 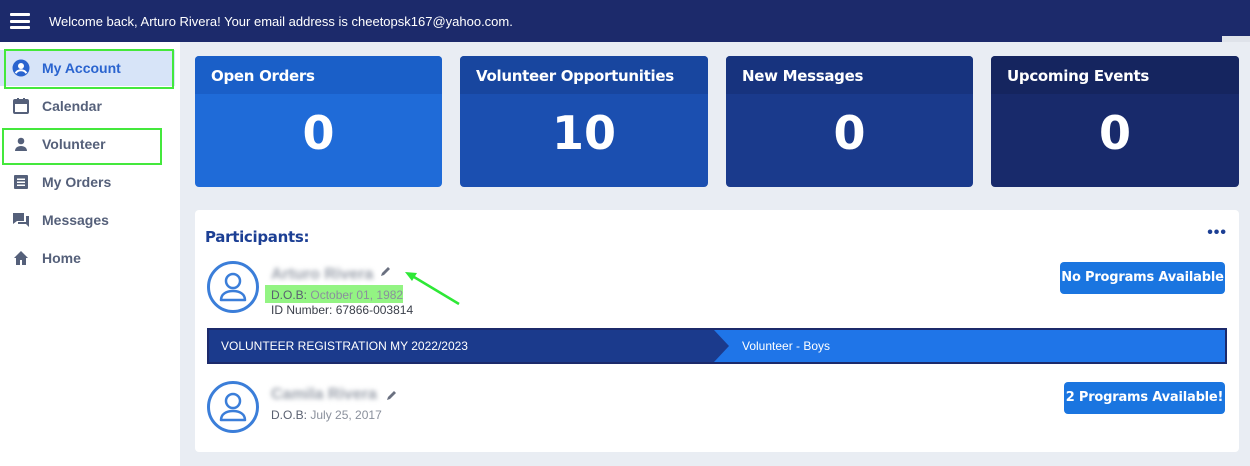 I want to click on participant-name: Arturo Rivera, so click(x=322, y=274).